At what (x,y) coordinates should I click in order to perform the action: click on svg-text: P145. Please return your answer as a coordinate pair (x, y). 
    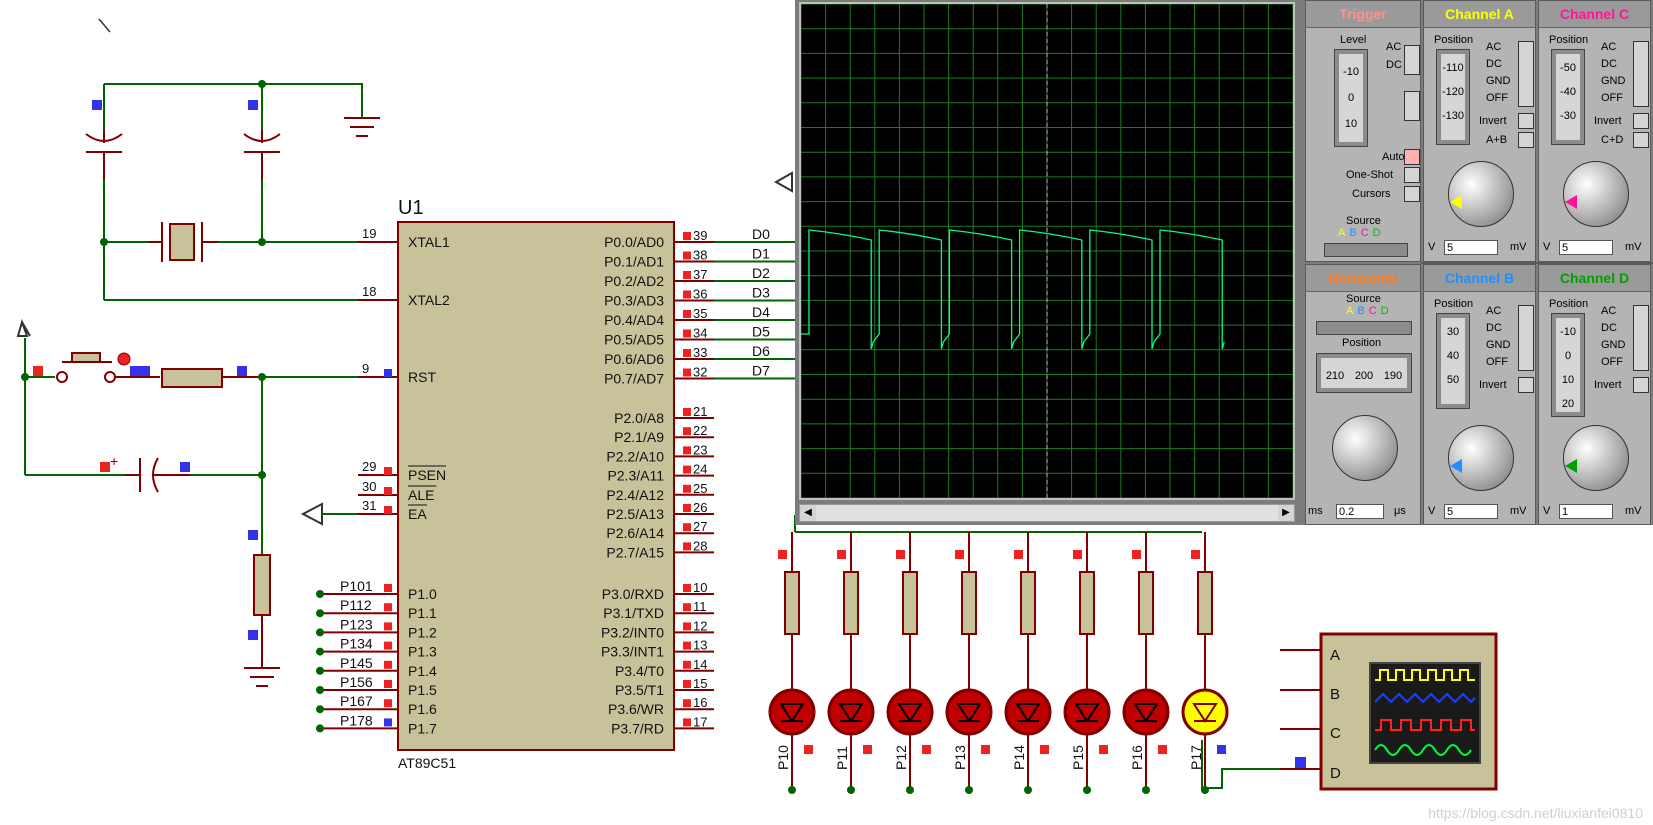
    Looking at the image, I should click on (356, 663).